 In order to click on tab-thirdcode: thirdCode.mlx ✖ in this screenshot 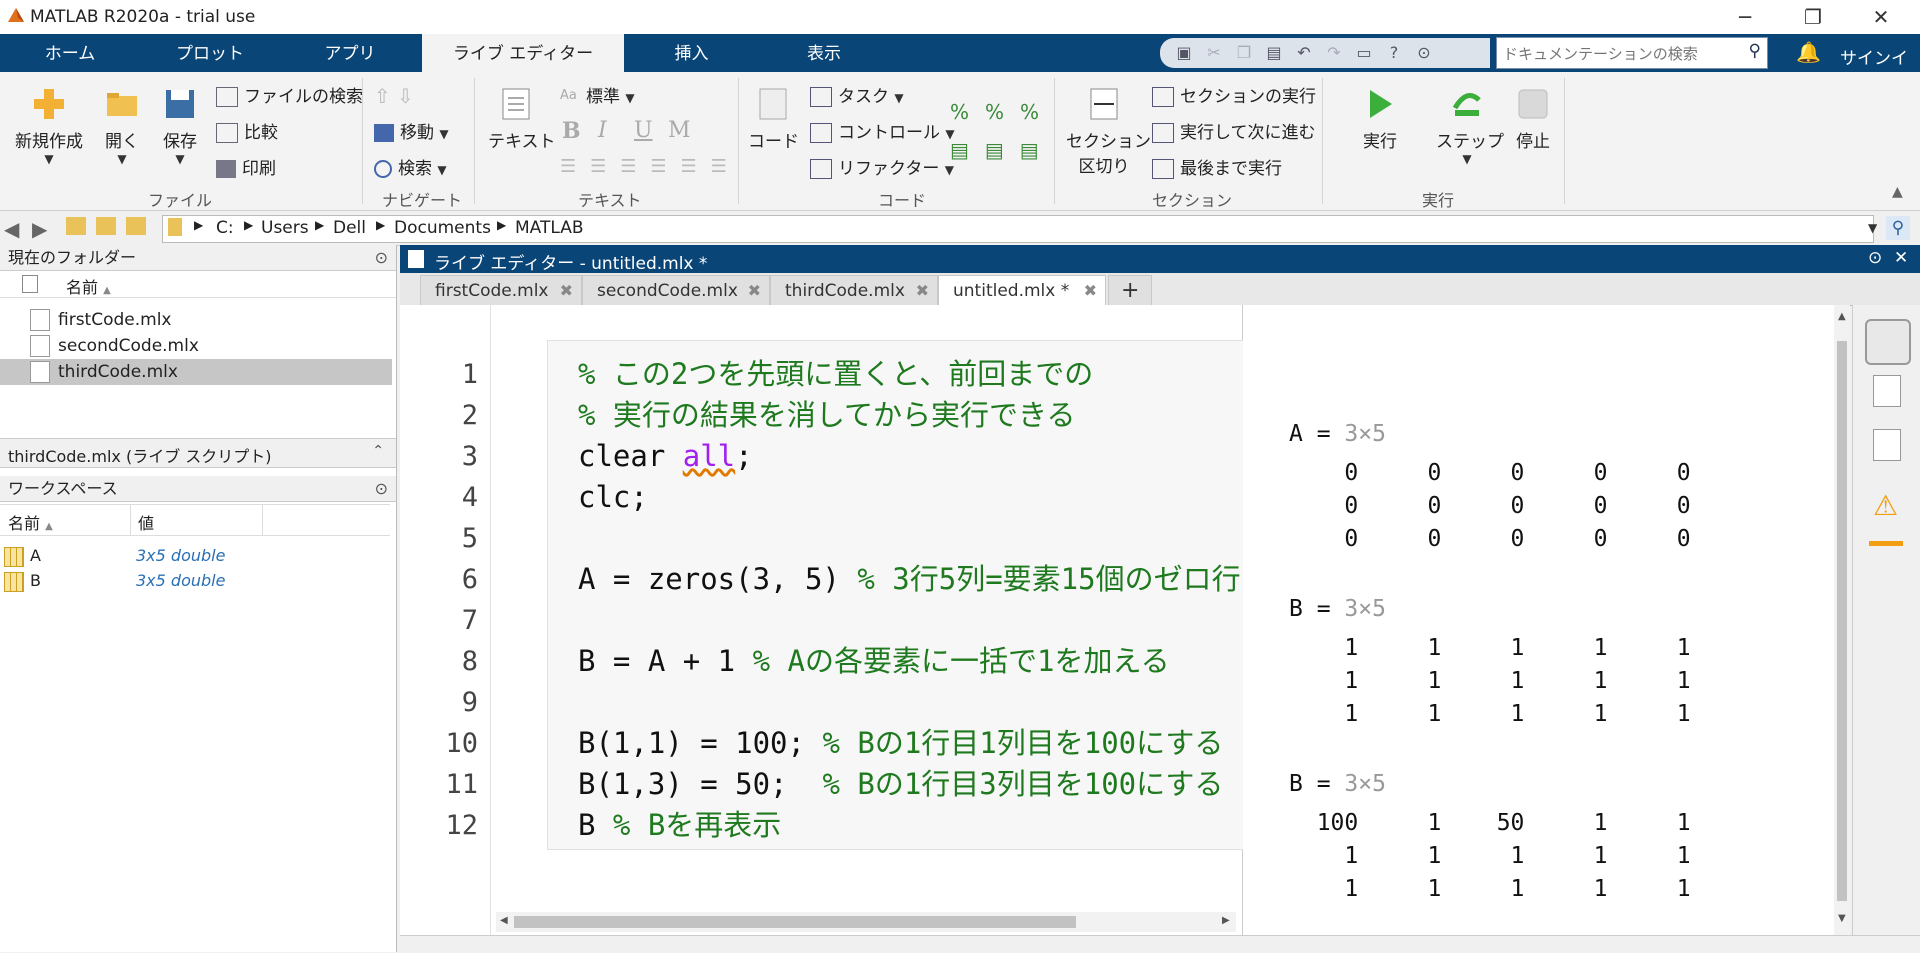, I will do `click(854, 290)`.